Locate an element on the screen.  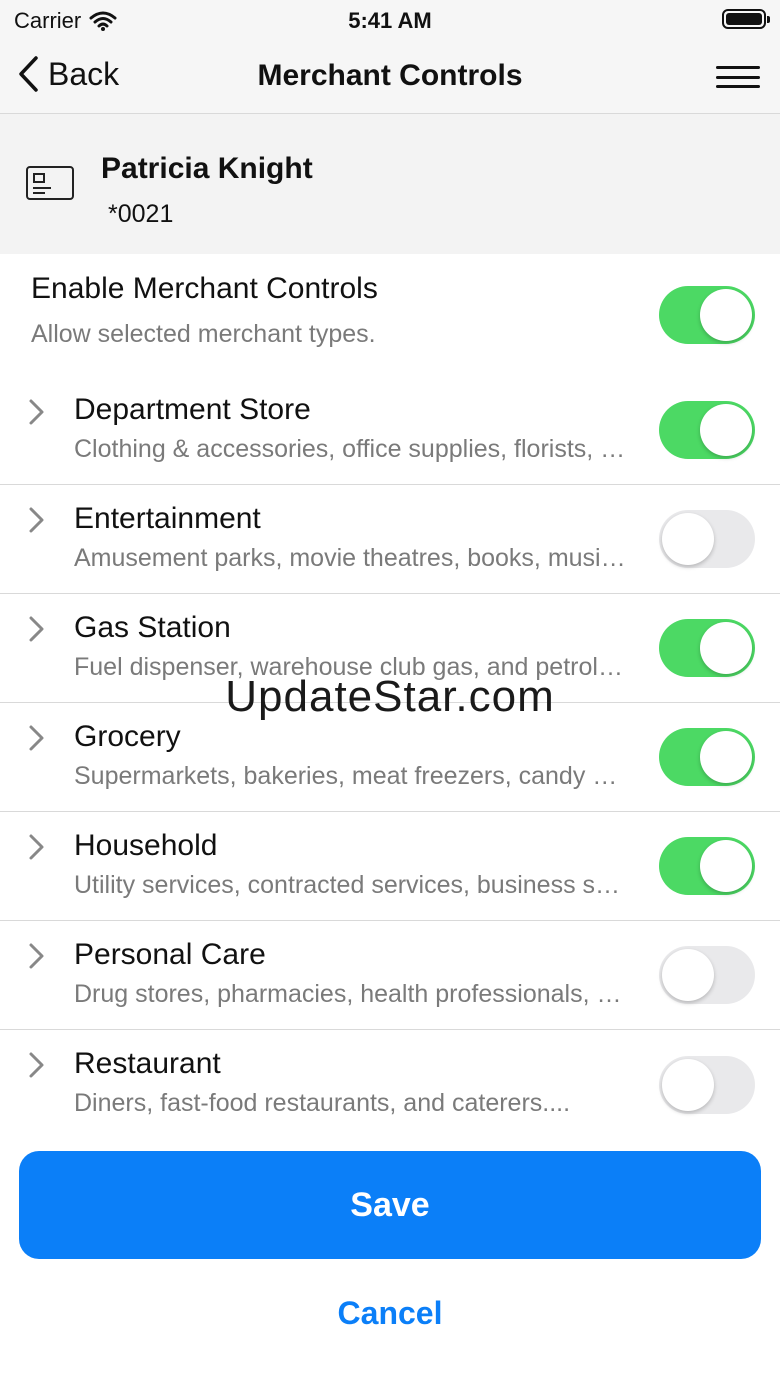
category-title: Department Store is located at coordinates (192, 409).